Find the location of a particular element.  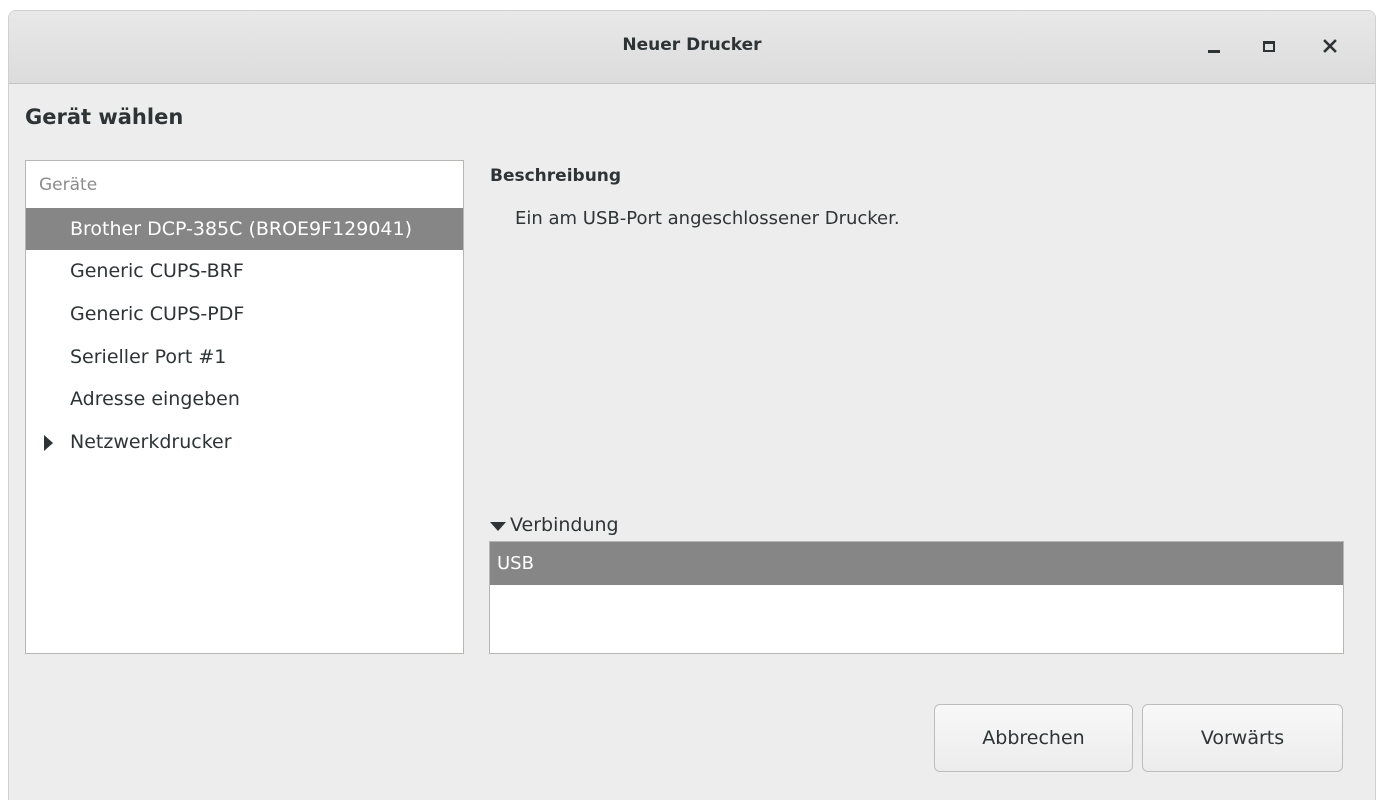

devices-column-header: Geräte is located at coordinates (68, 185).